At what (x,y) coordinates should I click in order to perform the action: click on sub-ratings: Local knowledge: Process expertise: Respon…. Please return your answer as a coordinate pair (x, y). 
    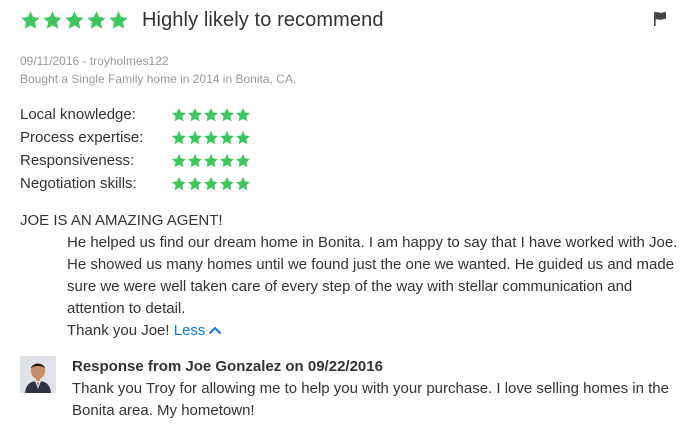
    Looking at the image, I should click on (135, 149).